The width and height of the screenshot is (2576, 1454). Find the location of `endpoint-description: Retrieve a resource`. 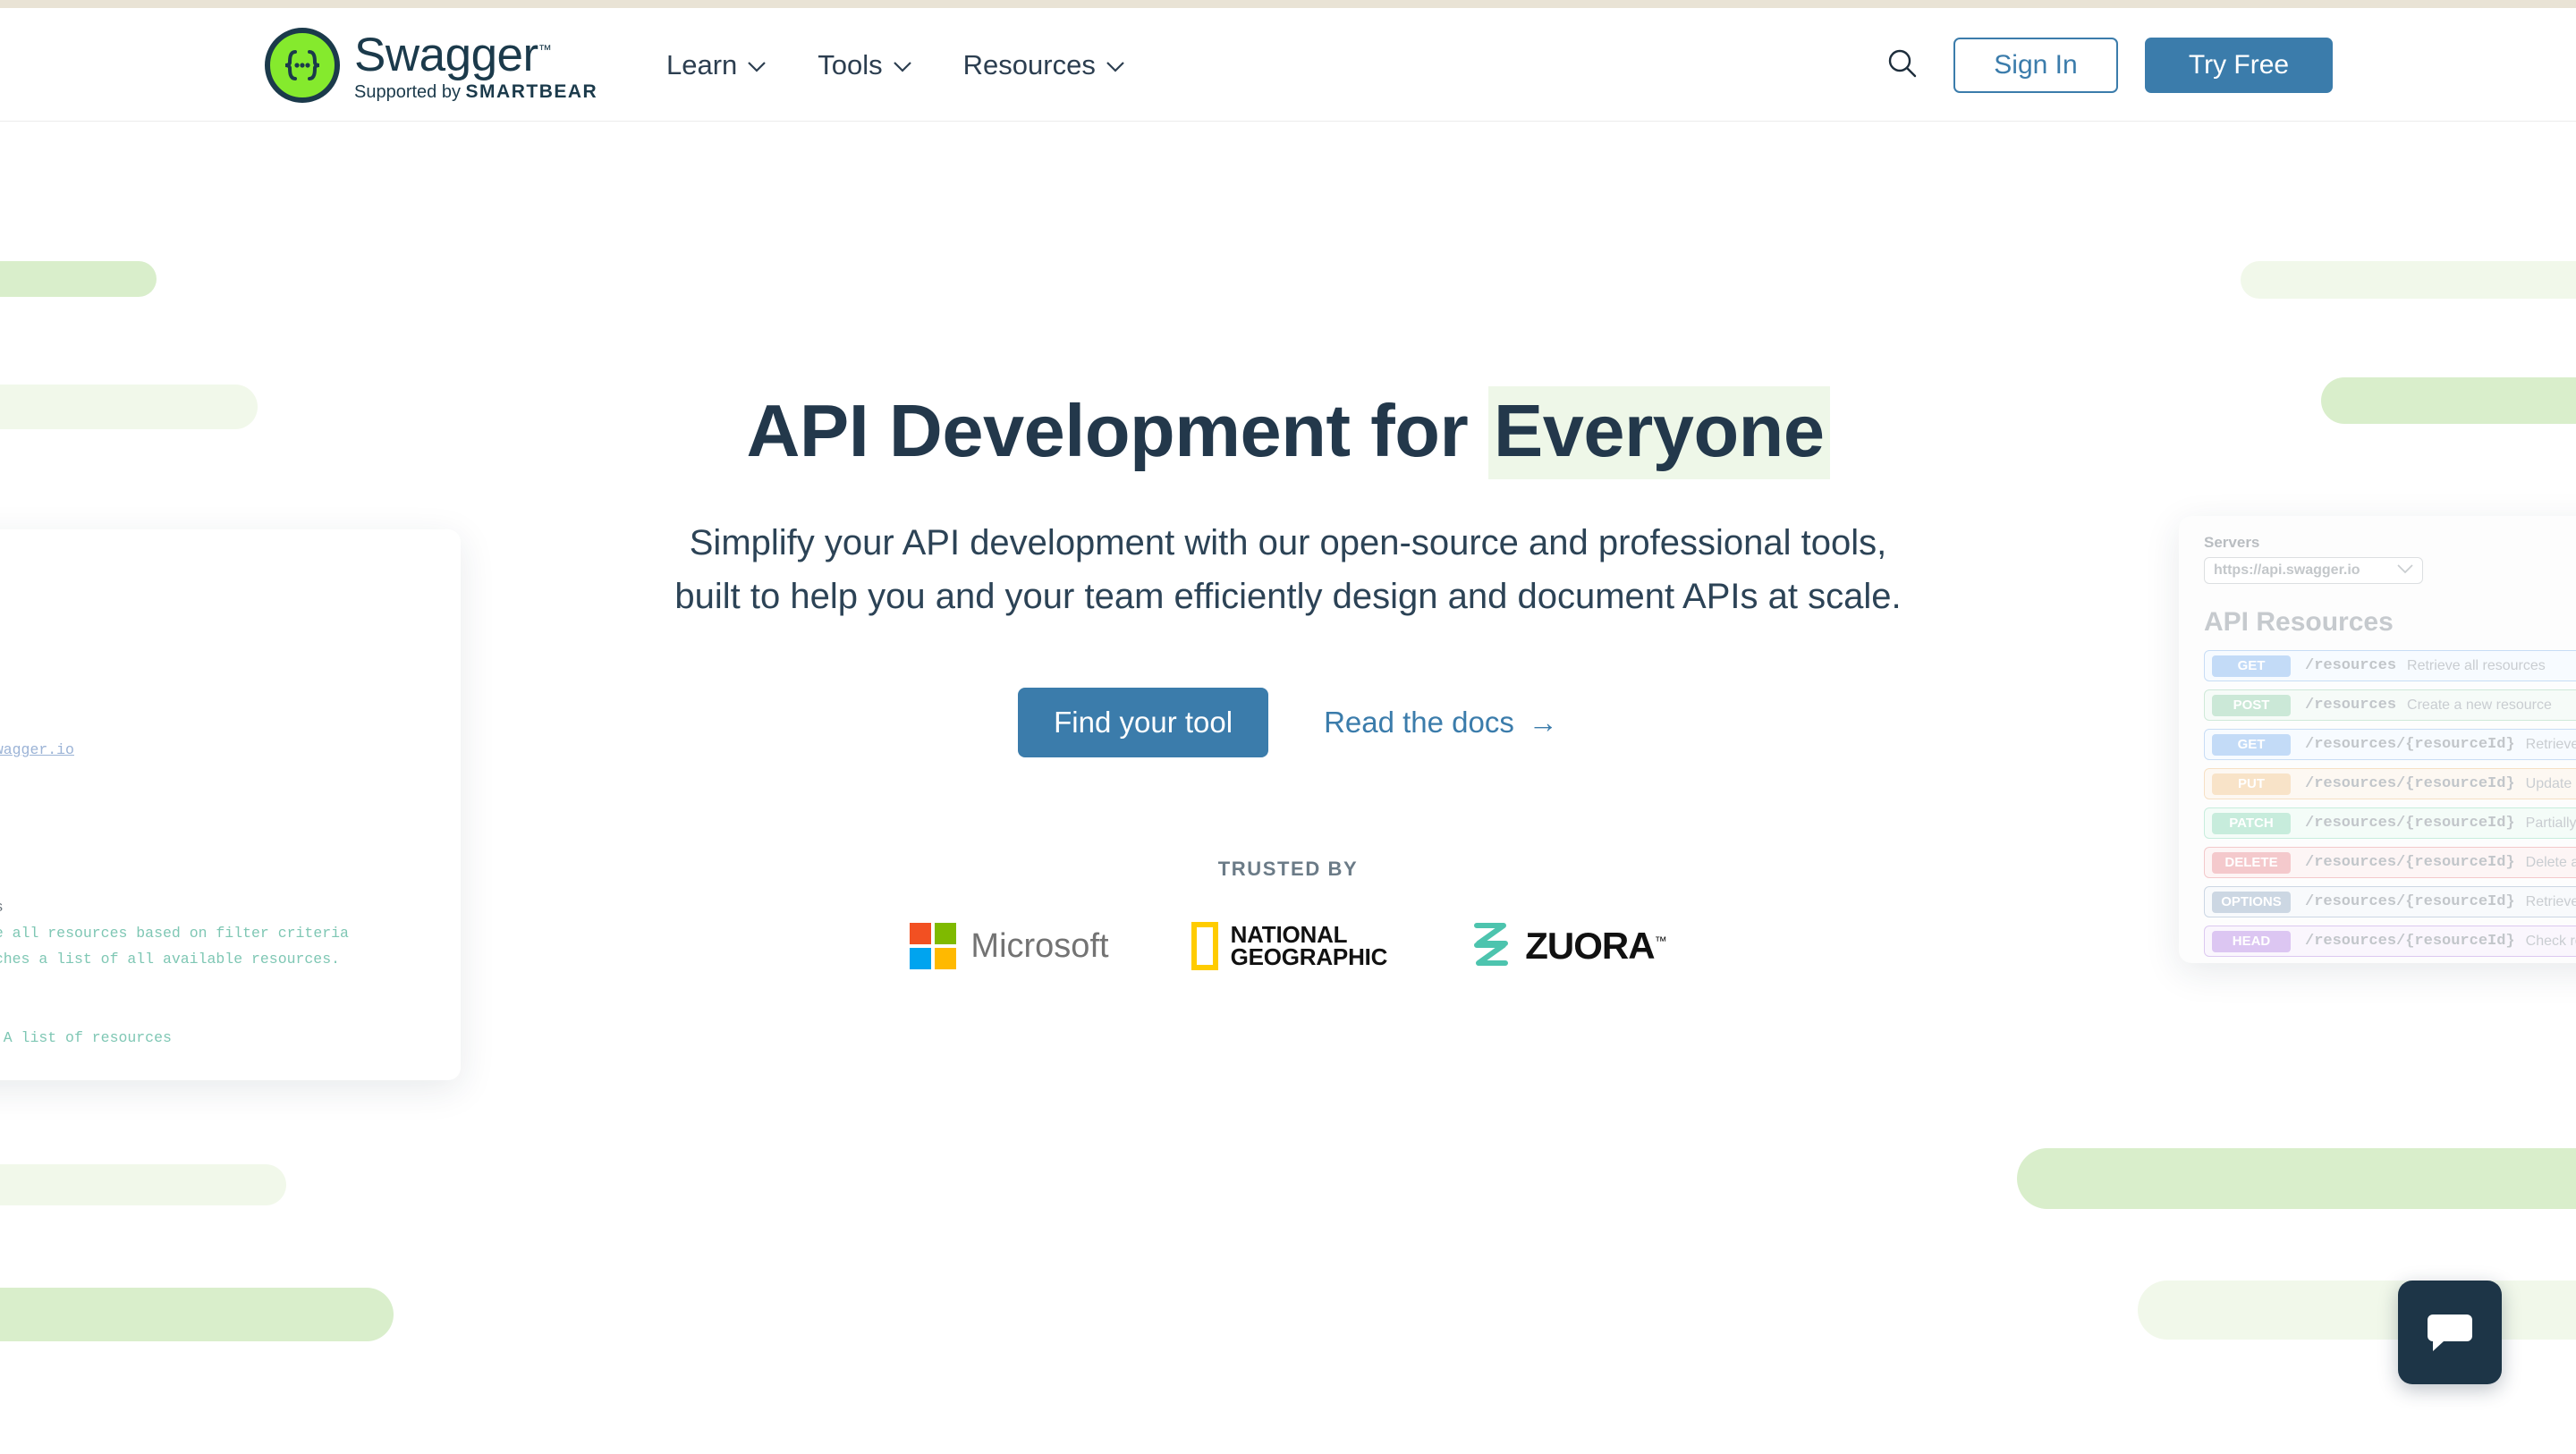

endpoint-description: Retrieve a resource is located at coordinates (2550, 744).